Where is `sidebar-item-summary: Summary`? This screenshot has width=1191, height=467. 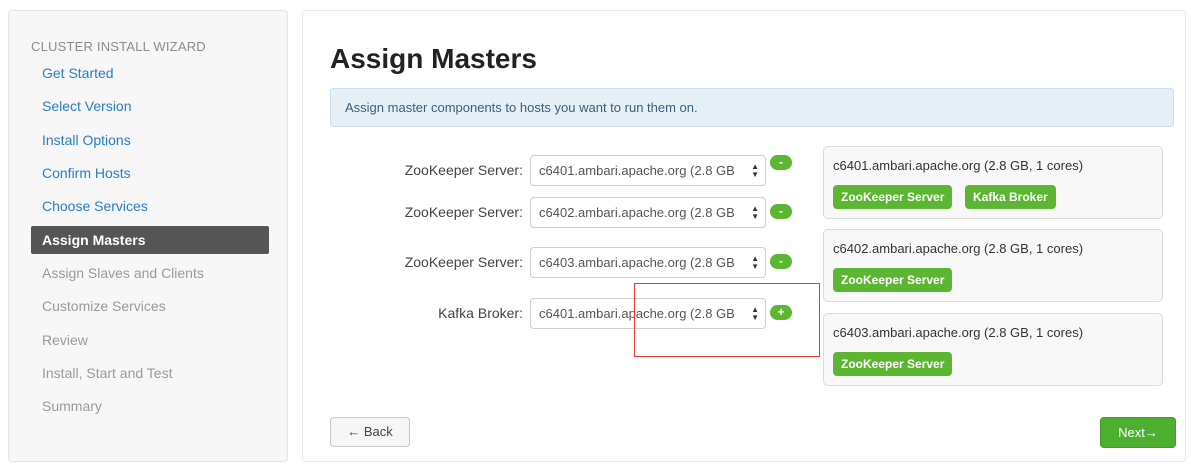 sidebar-item-summary: Summary is located at coordinates (72, 406).